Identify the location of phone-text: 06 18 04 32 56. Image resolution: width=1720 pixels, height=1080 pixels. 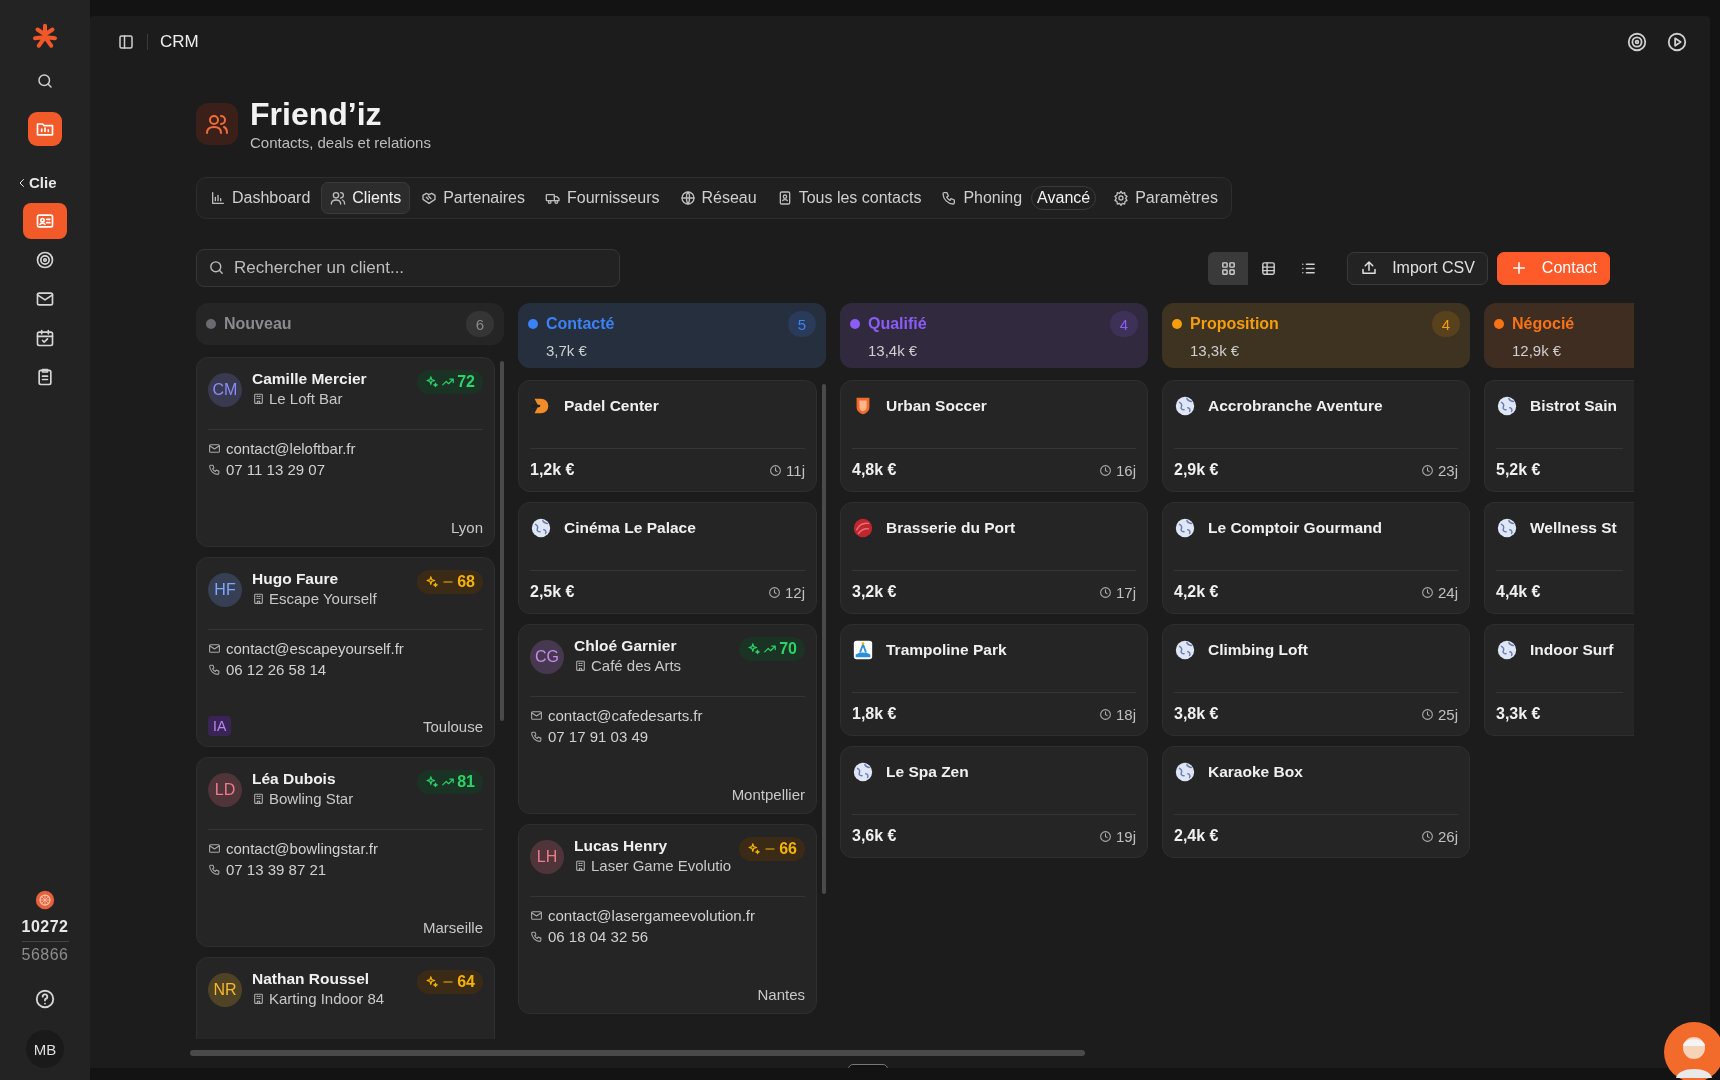
(667, 936).